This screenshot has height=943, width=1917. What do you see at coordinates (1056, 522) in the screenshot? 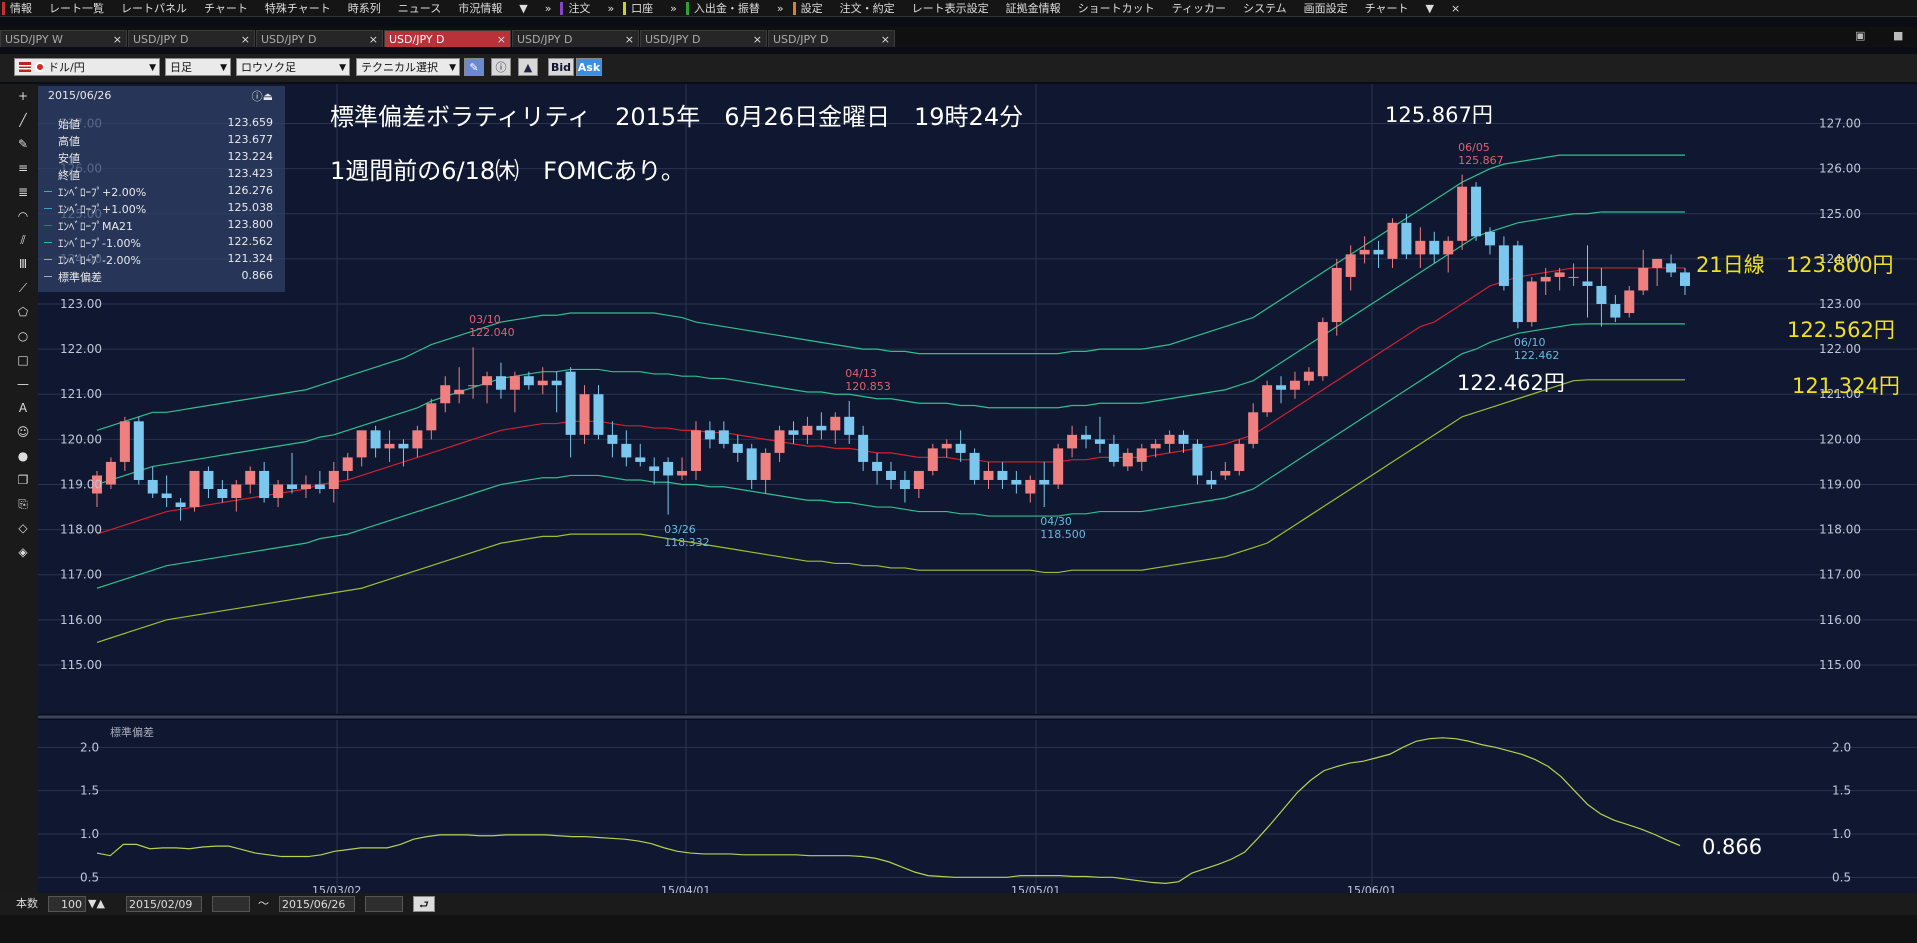
I see `point-date: 04/30` at bounding box center [1056, 522].